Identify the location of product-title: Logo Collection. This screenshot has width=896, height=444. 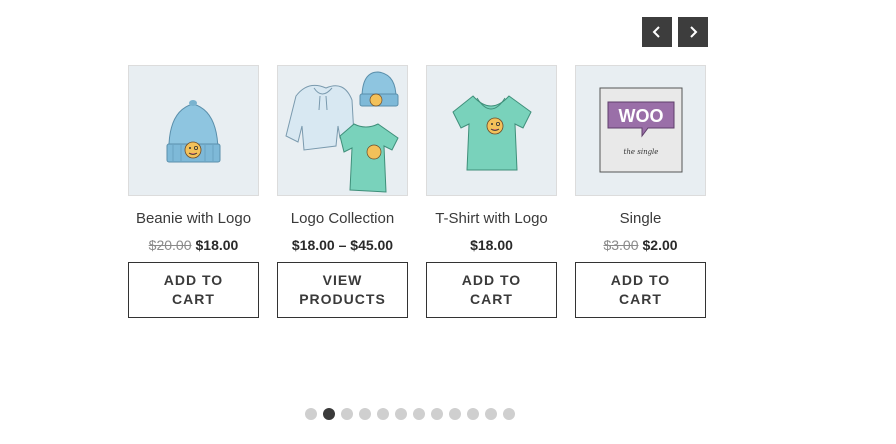
(342, 219).